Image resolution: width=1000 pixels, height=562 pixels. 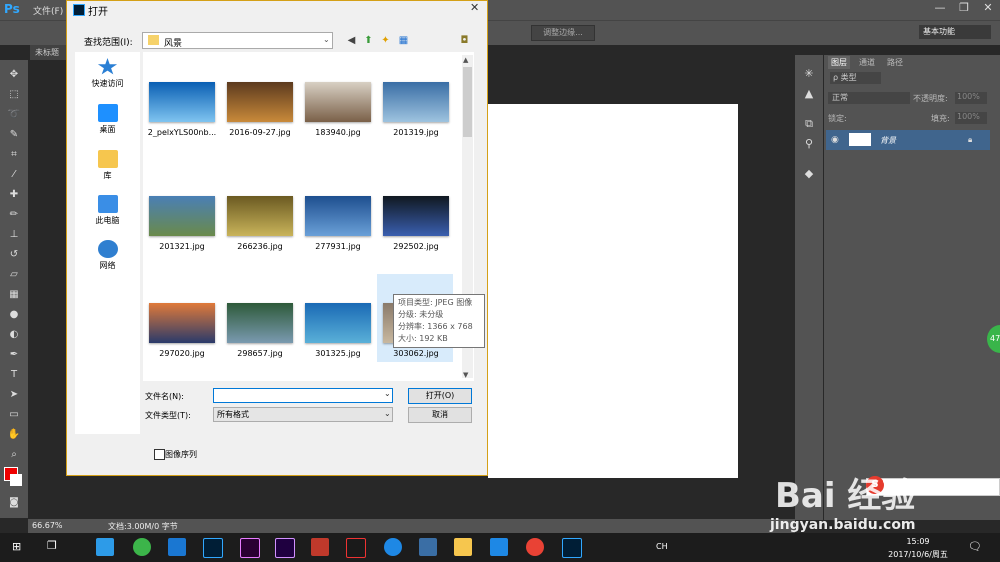 What do you see at coordinates (320, 547) in the screenshot?
I see `acrobat-icon` at bounding box center [320, 547].